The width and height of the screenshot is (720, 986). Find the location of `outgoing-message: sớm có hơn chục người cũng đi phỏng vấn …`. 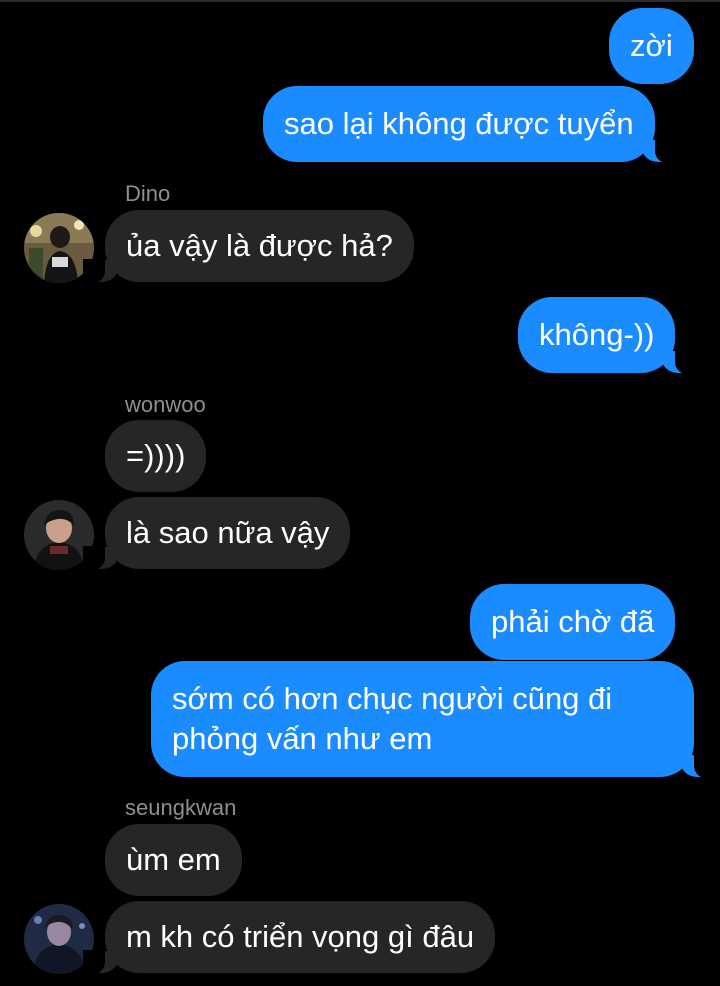

outgoing-message: sớm có hơn chục người cũng đi phỏng vấn … is located at coordinates (433, 719).